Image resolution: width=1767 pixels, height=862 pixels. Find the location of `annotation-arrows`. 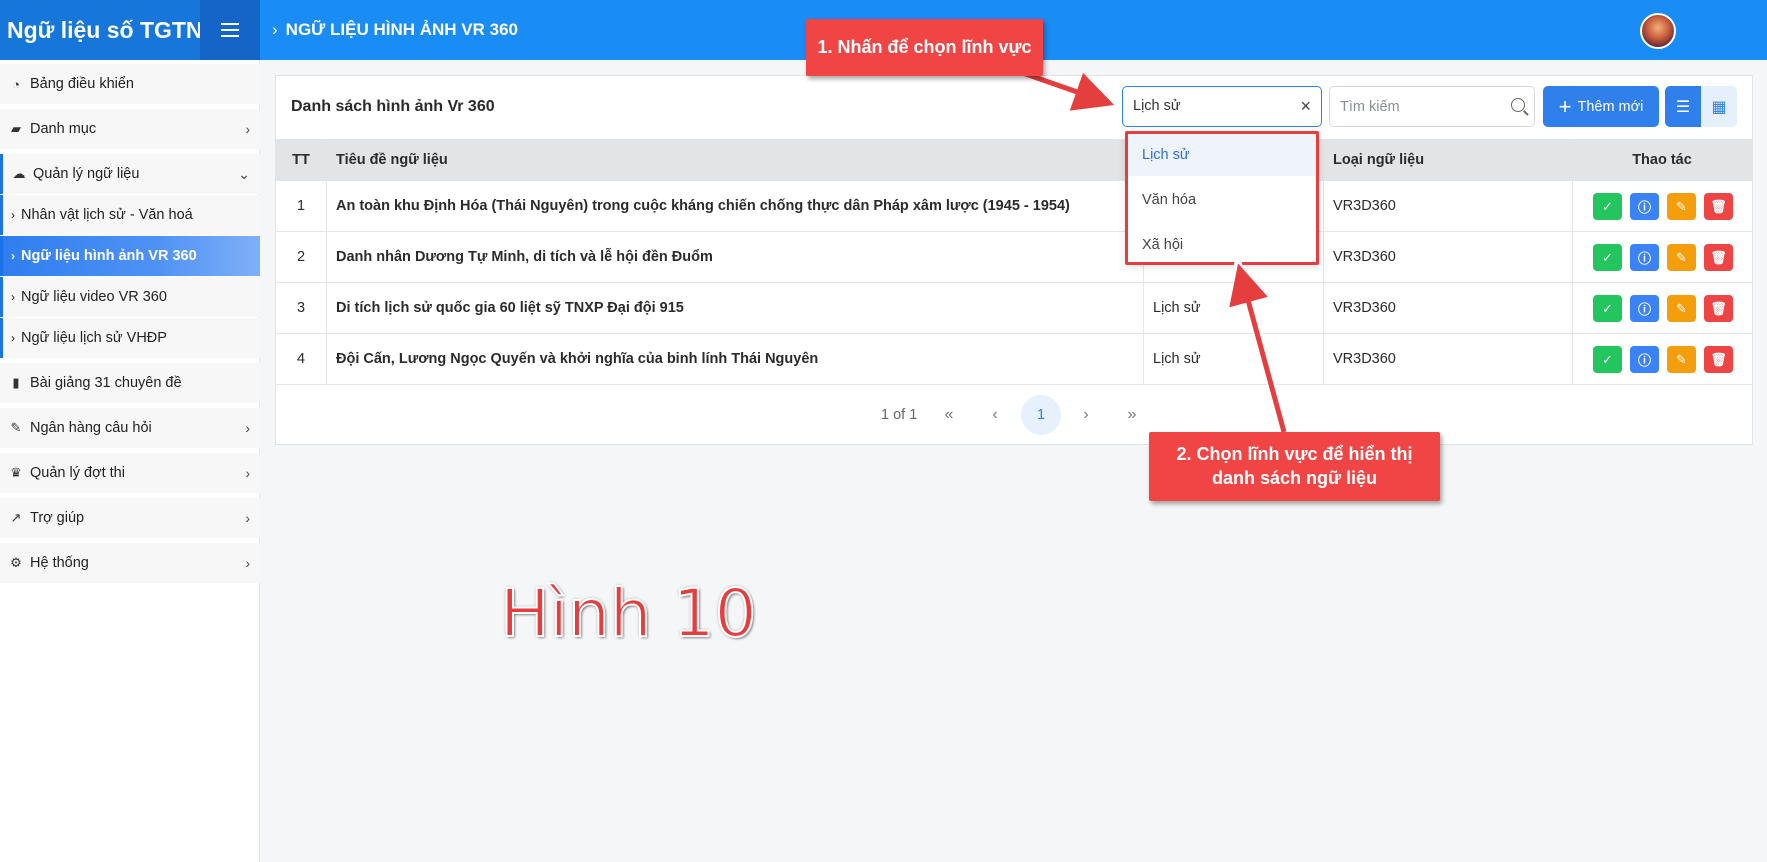

annotation-arrows is located at coordinates (1152, 252).